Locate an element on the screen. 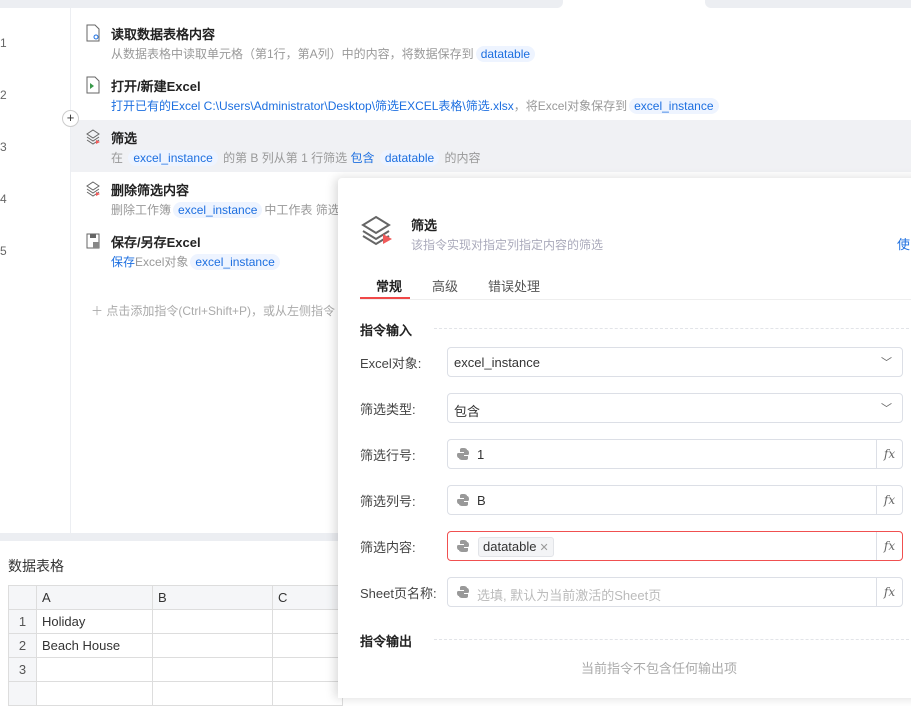 The width and height of the screenshot is (911, 706). line-number: 5 is located at coordinates (3, 251).